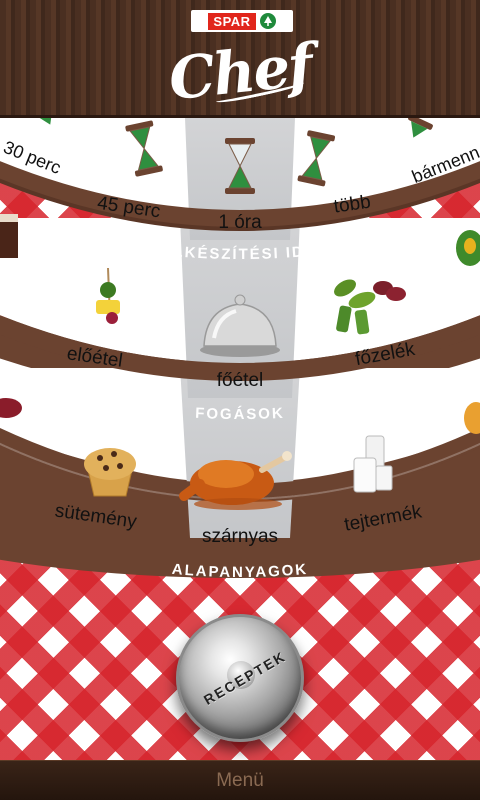 Image resolution: width=480 pixels, height=800 pixels. I want to click on spar-brand-text: SPAR, so click(232, 21).